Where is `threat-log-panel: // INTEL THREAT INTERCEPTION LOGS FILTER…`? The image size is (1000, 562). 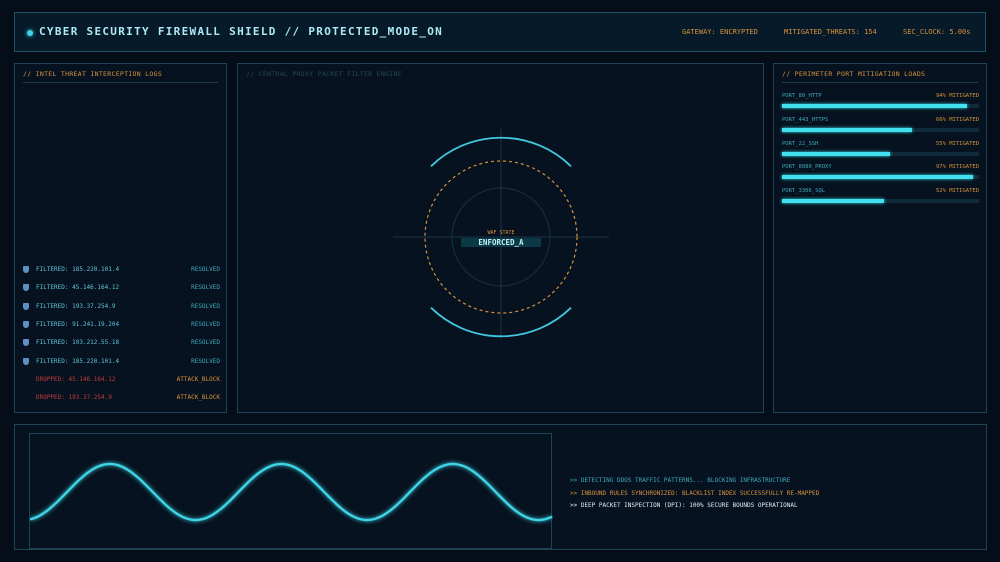 threat-log-panel: // INTEL THREAT INTERCEPTION LOGS FILTER… is located at coordinates (120, 238).